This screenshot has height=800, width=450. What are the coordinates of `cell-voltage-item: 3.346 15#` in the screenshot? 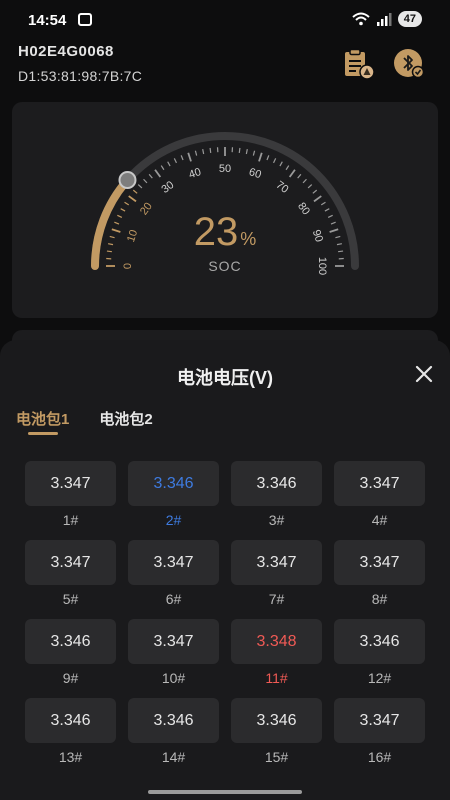 It's located at (276, 731).